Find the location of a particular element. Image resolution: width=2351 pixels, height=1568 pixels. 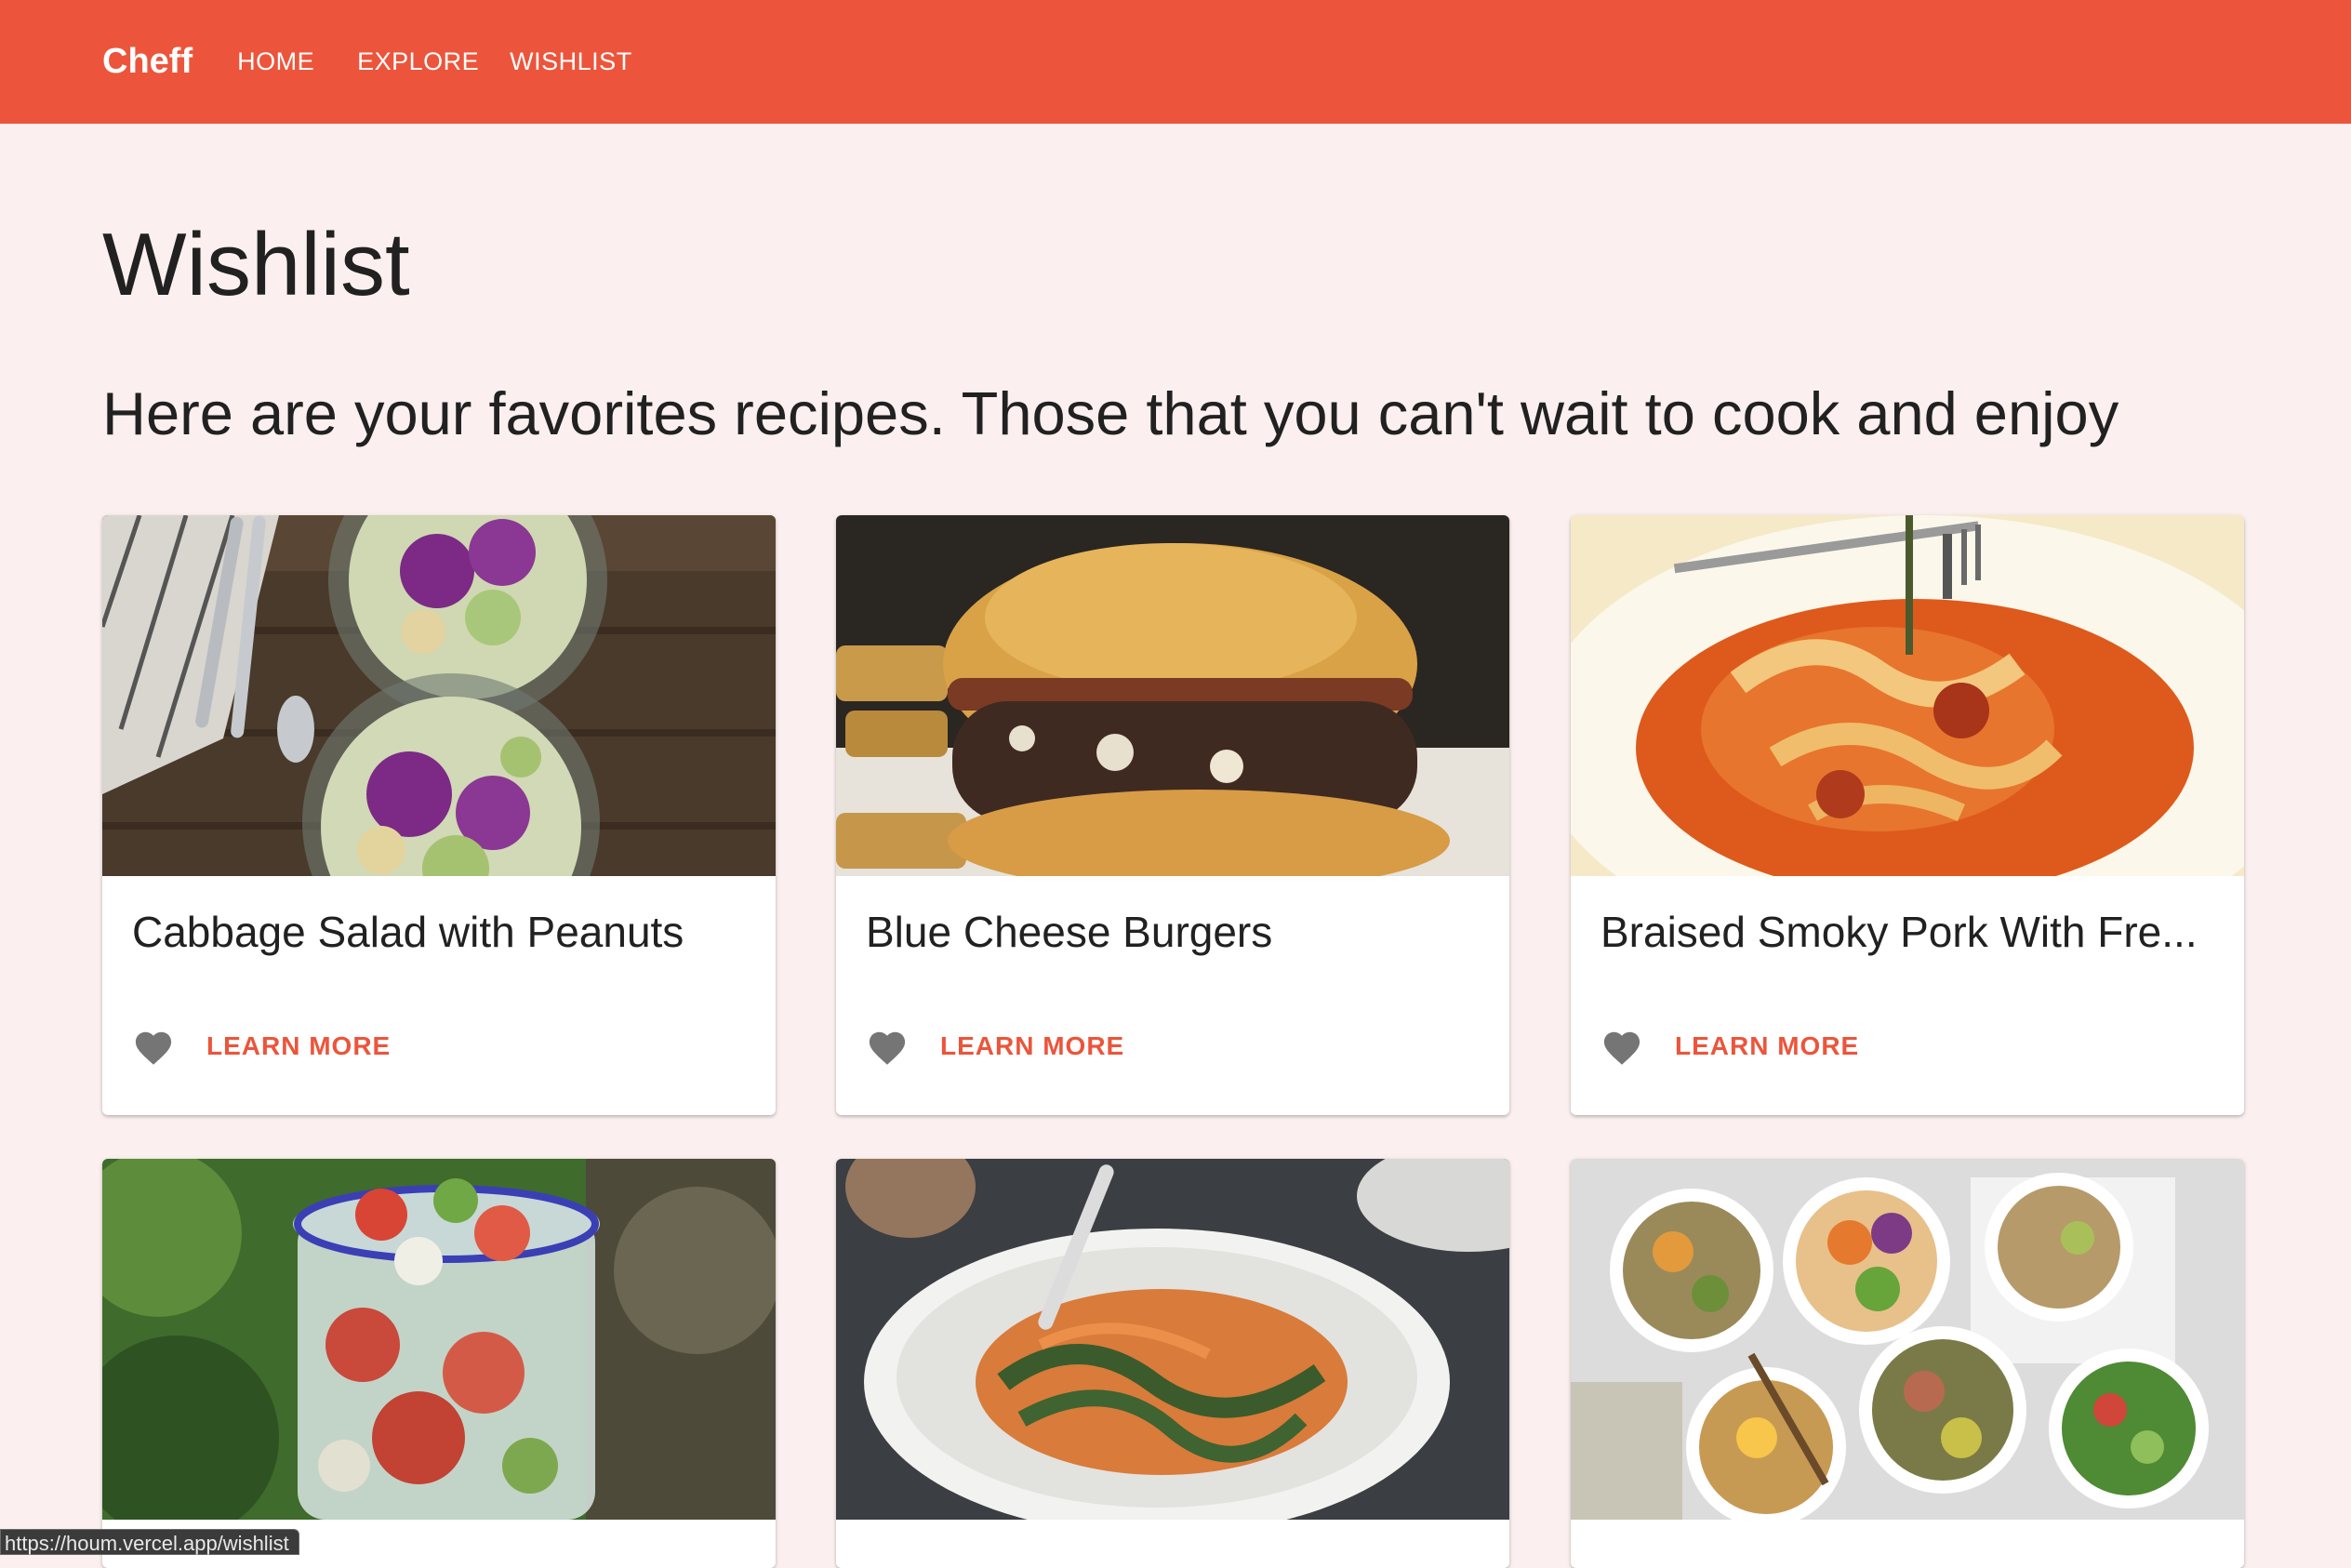

recipe-title: Cabbage Salad with Peanuts is located at coordinates (408, 932).